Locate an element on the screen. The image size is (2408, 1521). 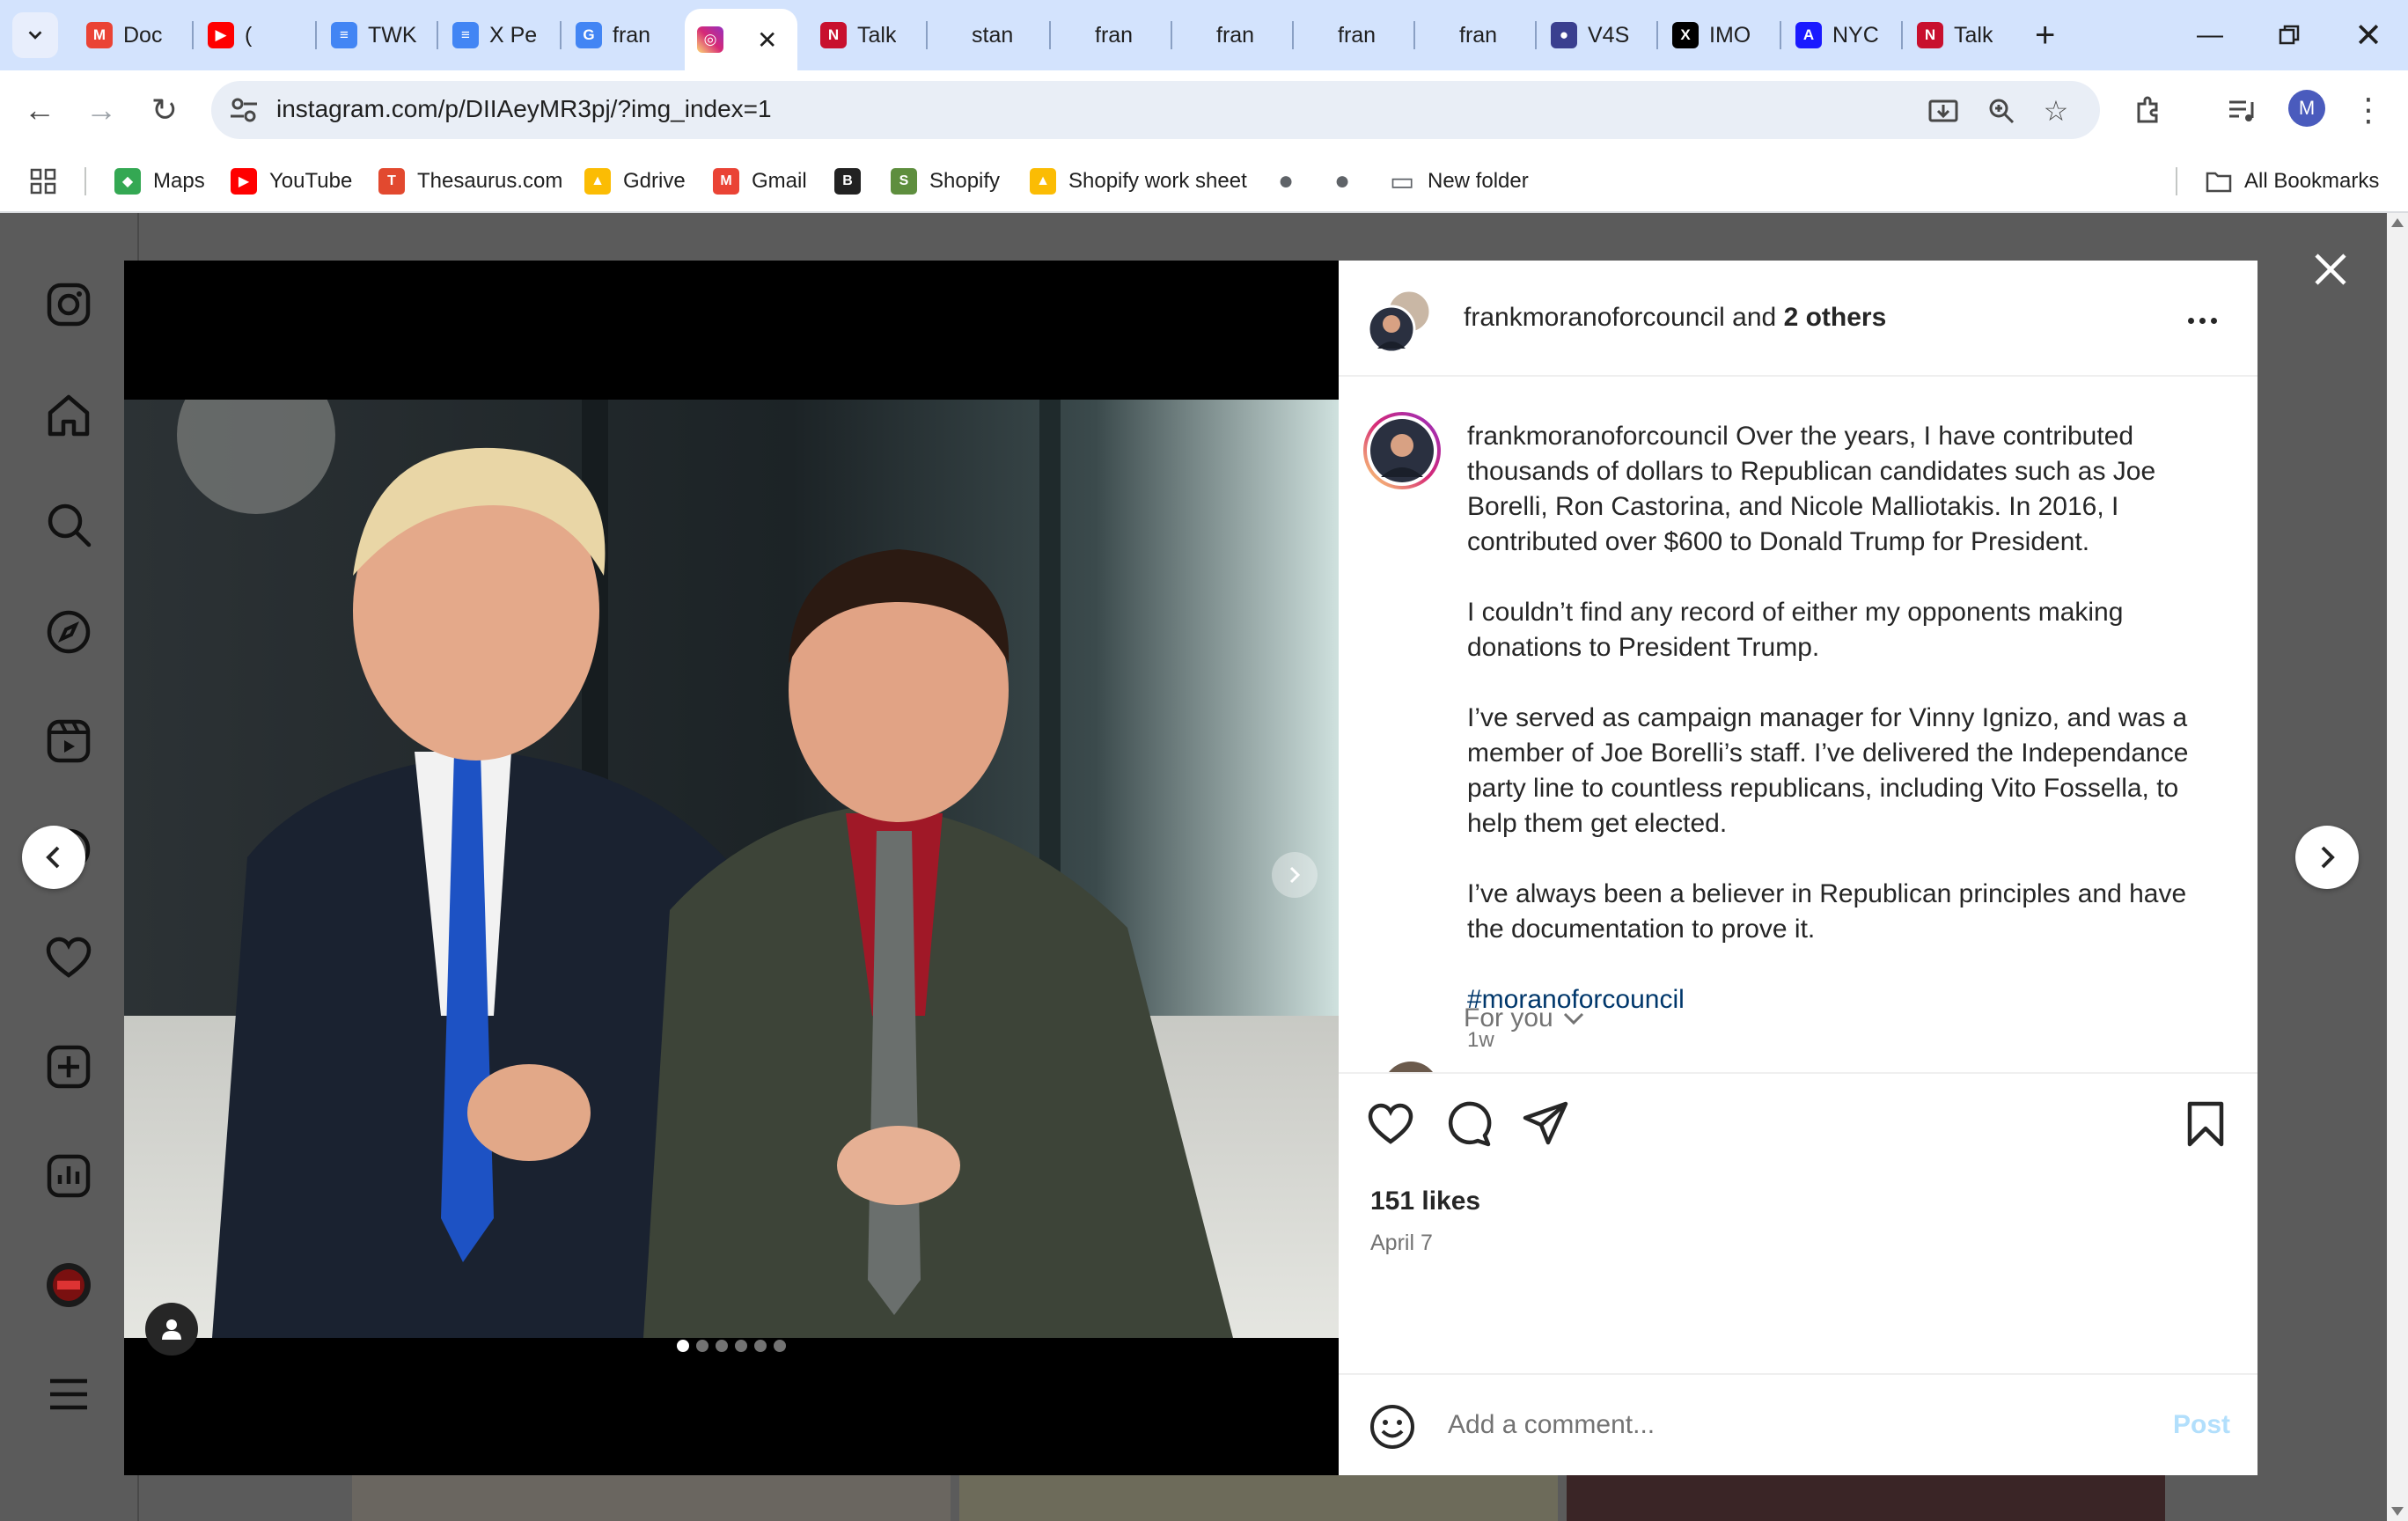
nypost-icon: N is located at coordinates (1930, 35).